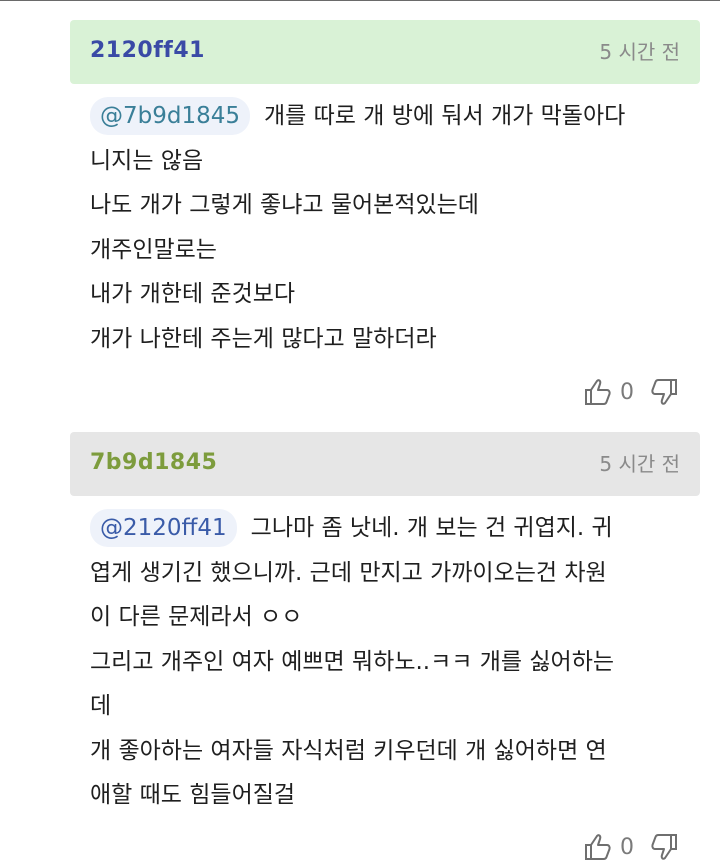 This screenshot has height=864, width=720. What do you see at coordinates (196, 617) in the screenshot?
I see `comment-line: 이 다른 문제라서 ㅇㅇ` at bounding box center [196, 617].